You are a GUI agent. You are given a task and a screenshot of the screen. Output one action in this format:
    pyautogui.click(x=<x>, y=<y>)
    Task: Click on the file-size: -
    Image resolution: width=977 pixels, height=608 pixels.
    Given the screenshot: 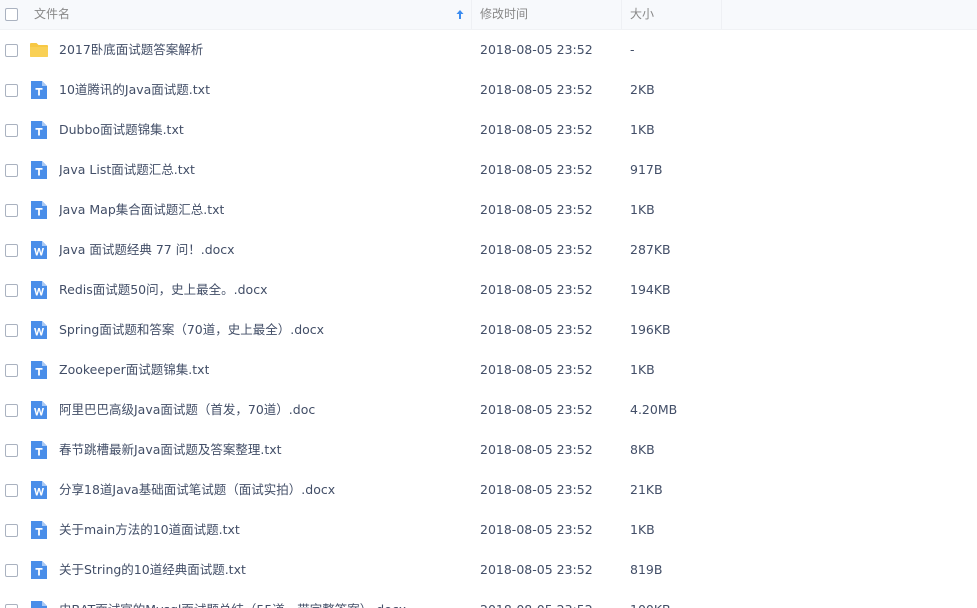 What is the action you would take?
    pyautogui.click(x=632, y=49)
    